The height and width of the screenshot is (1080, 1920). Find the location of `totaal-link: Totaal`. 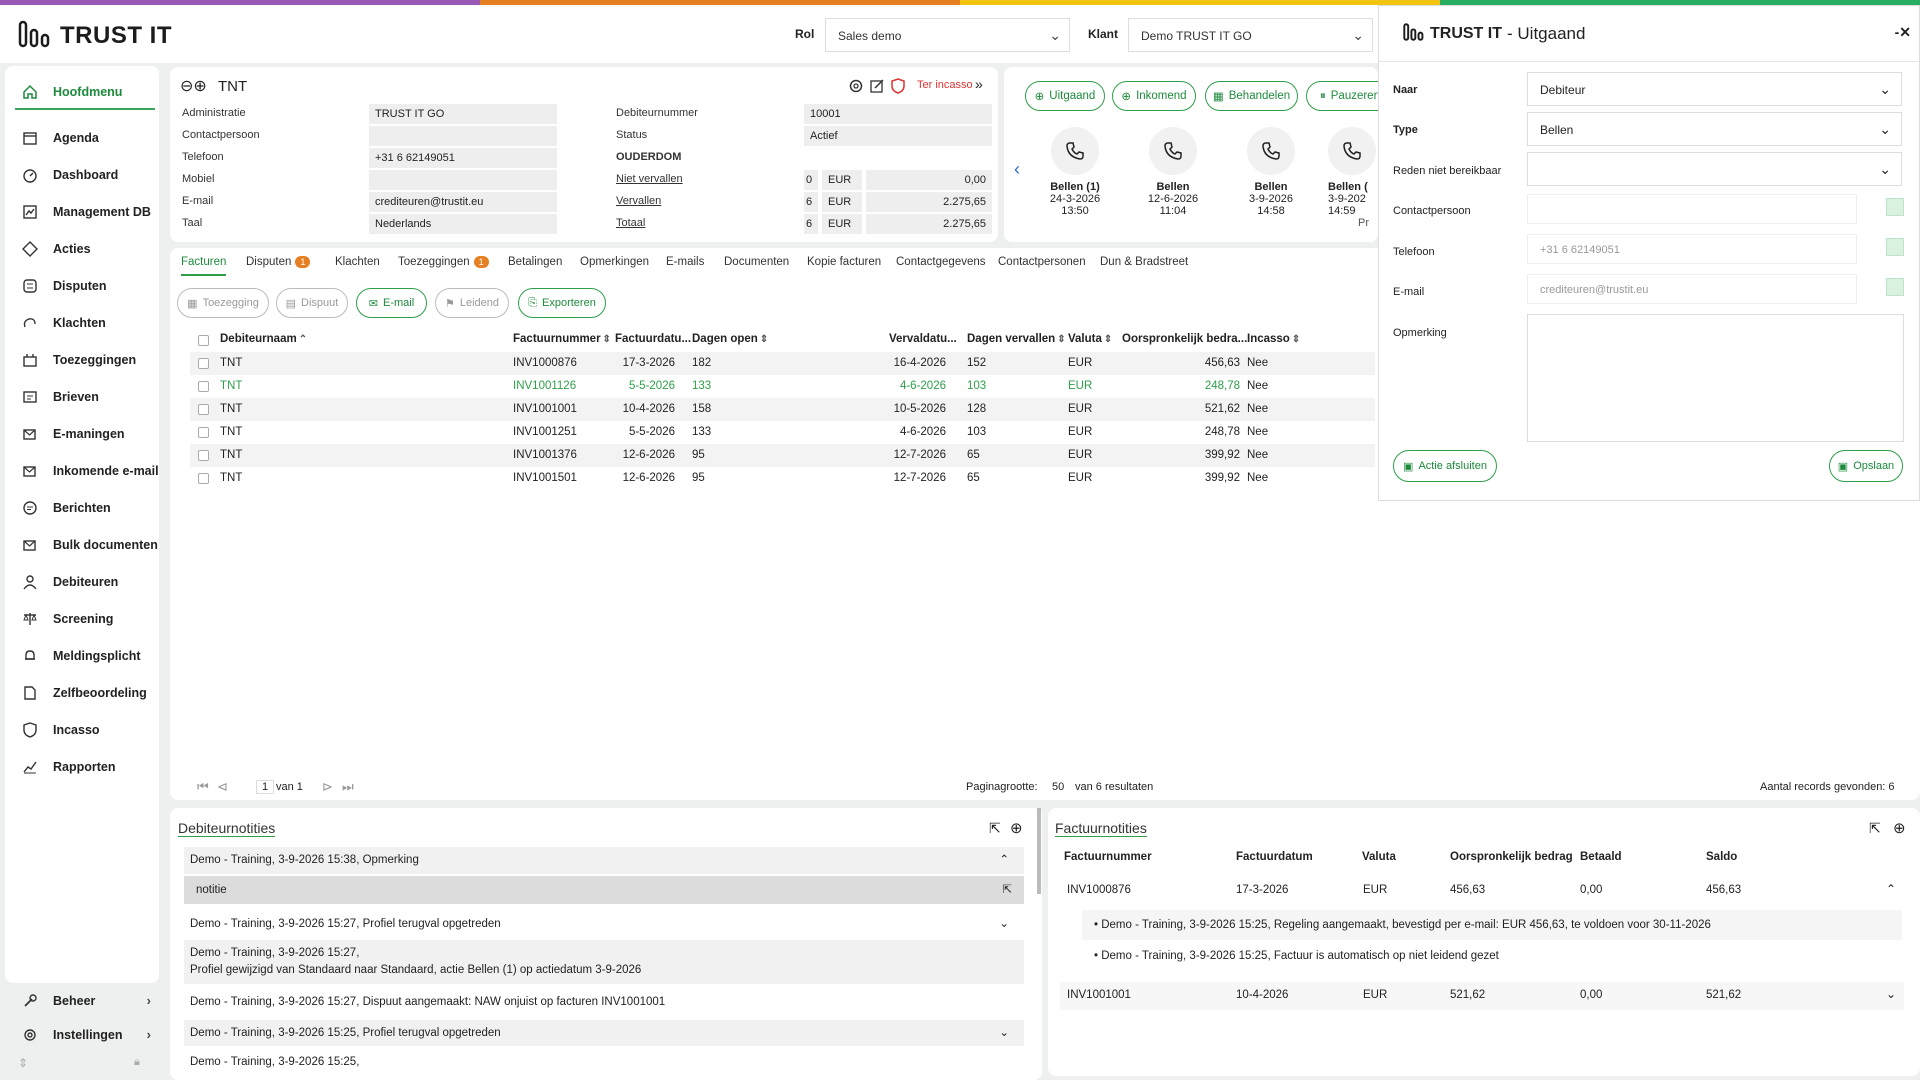

totaal-link: Totaal is located at coordinates (630, 223).